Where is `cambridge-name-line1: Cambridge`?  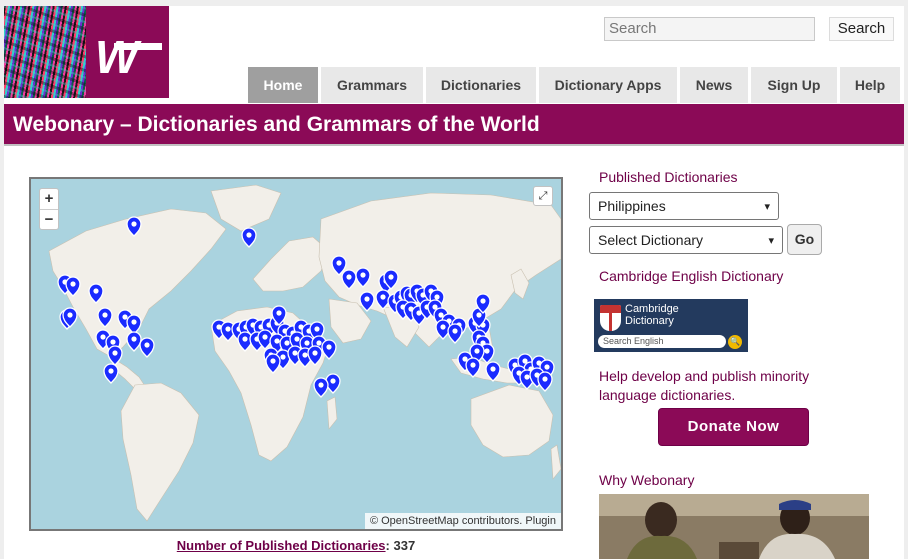 cambridge-name-line1: Cambridge is located at coordinates (652, 309).